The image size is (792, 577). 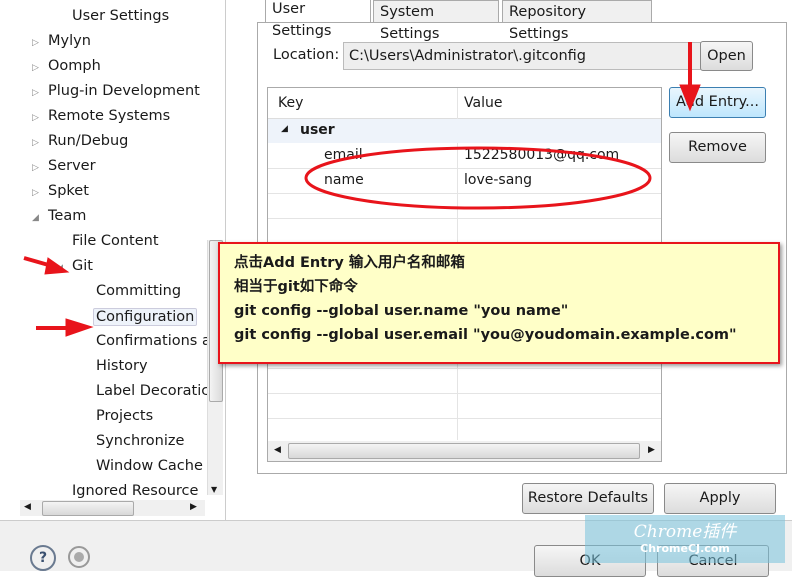 I want to click on arrow-down-icon, so click(x=690, y=77).